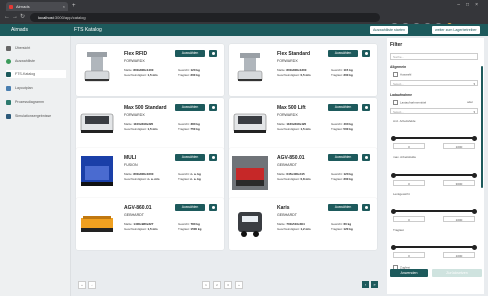 This screenshot has width=488, height=296. Describe the element at coordinates (64, 6) in the screenshot. I see `tab-close-icon: ×` at that location.